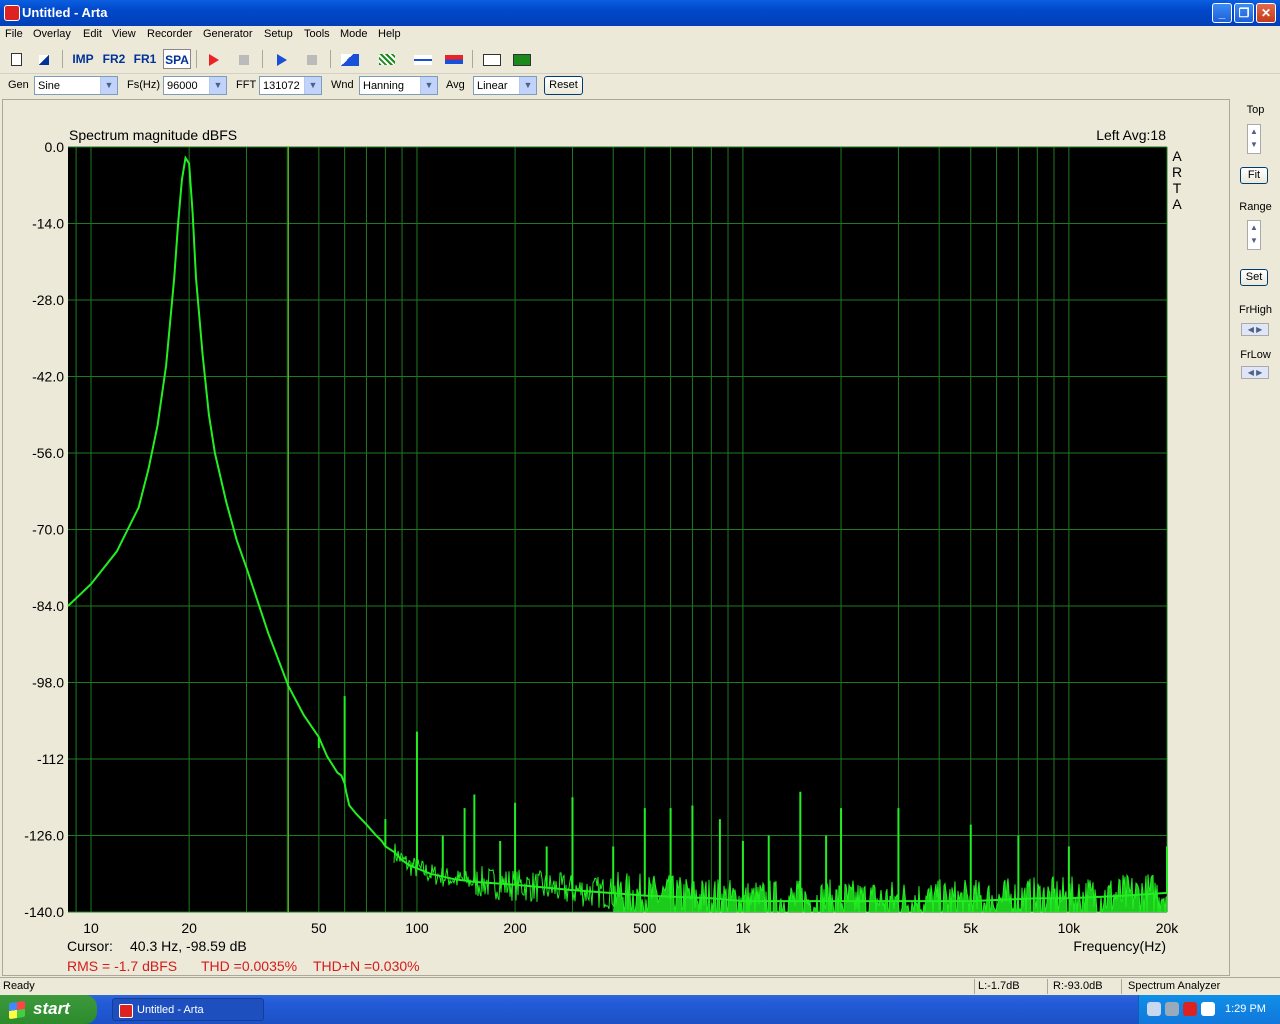 This screenshot has width=1280, height=1024. Describe the element at coordinates (214, 59) in the screenshot. I see `record-icon` at that location.